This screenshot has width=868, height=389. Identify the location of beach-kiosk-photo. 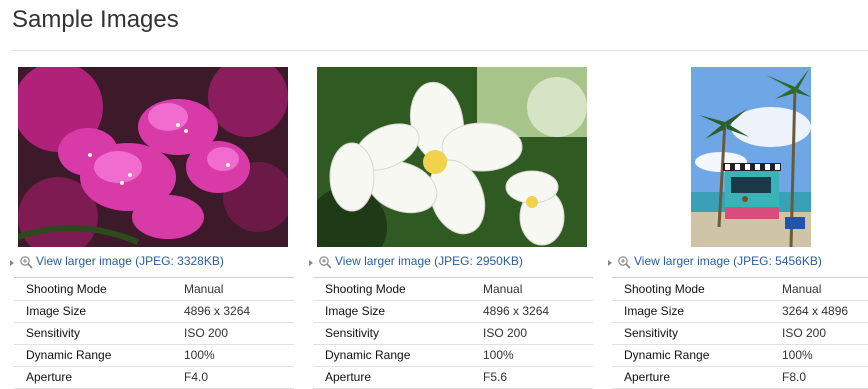
(751, 157).